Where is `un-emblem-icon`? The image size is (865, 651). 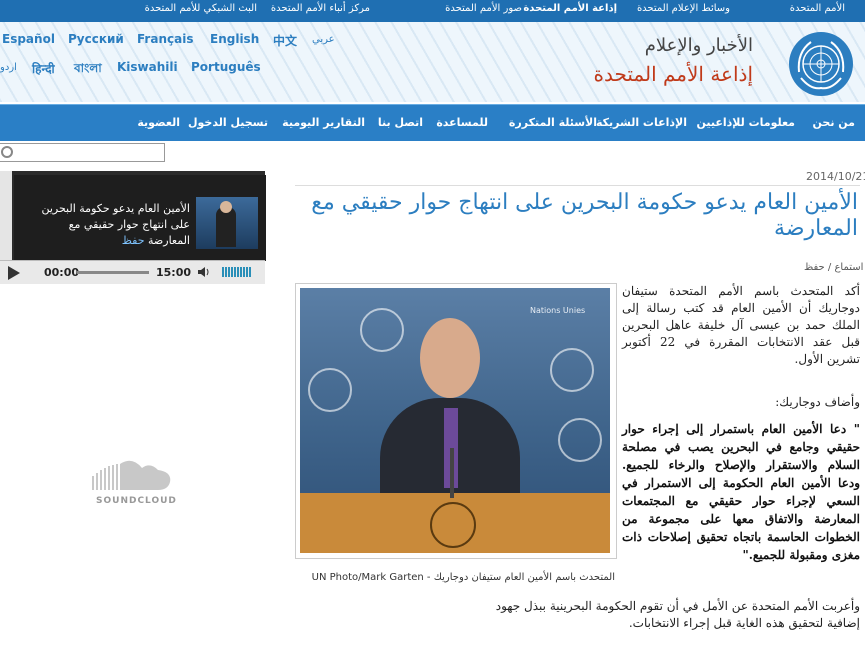 un-emblem-icon is located at coordinates (821, 64).